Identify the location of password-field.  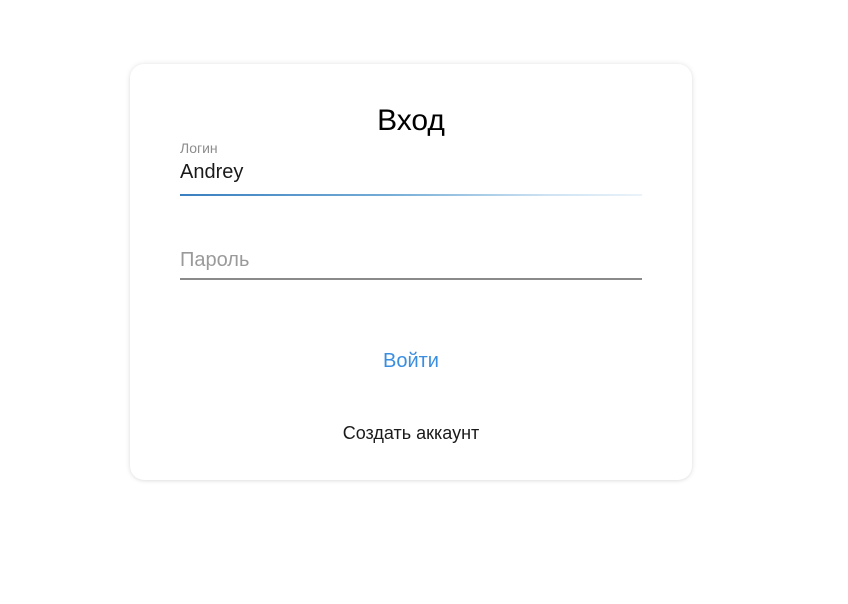
(411, 260).